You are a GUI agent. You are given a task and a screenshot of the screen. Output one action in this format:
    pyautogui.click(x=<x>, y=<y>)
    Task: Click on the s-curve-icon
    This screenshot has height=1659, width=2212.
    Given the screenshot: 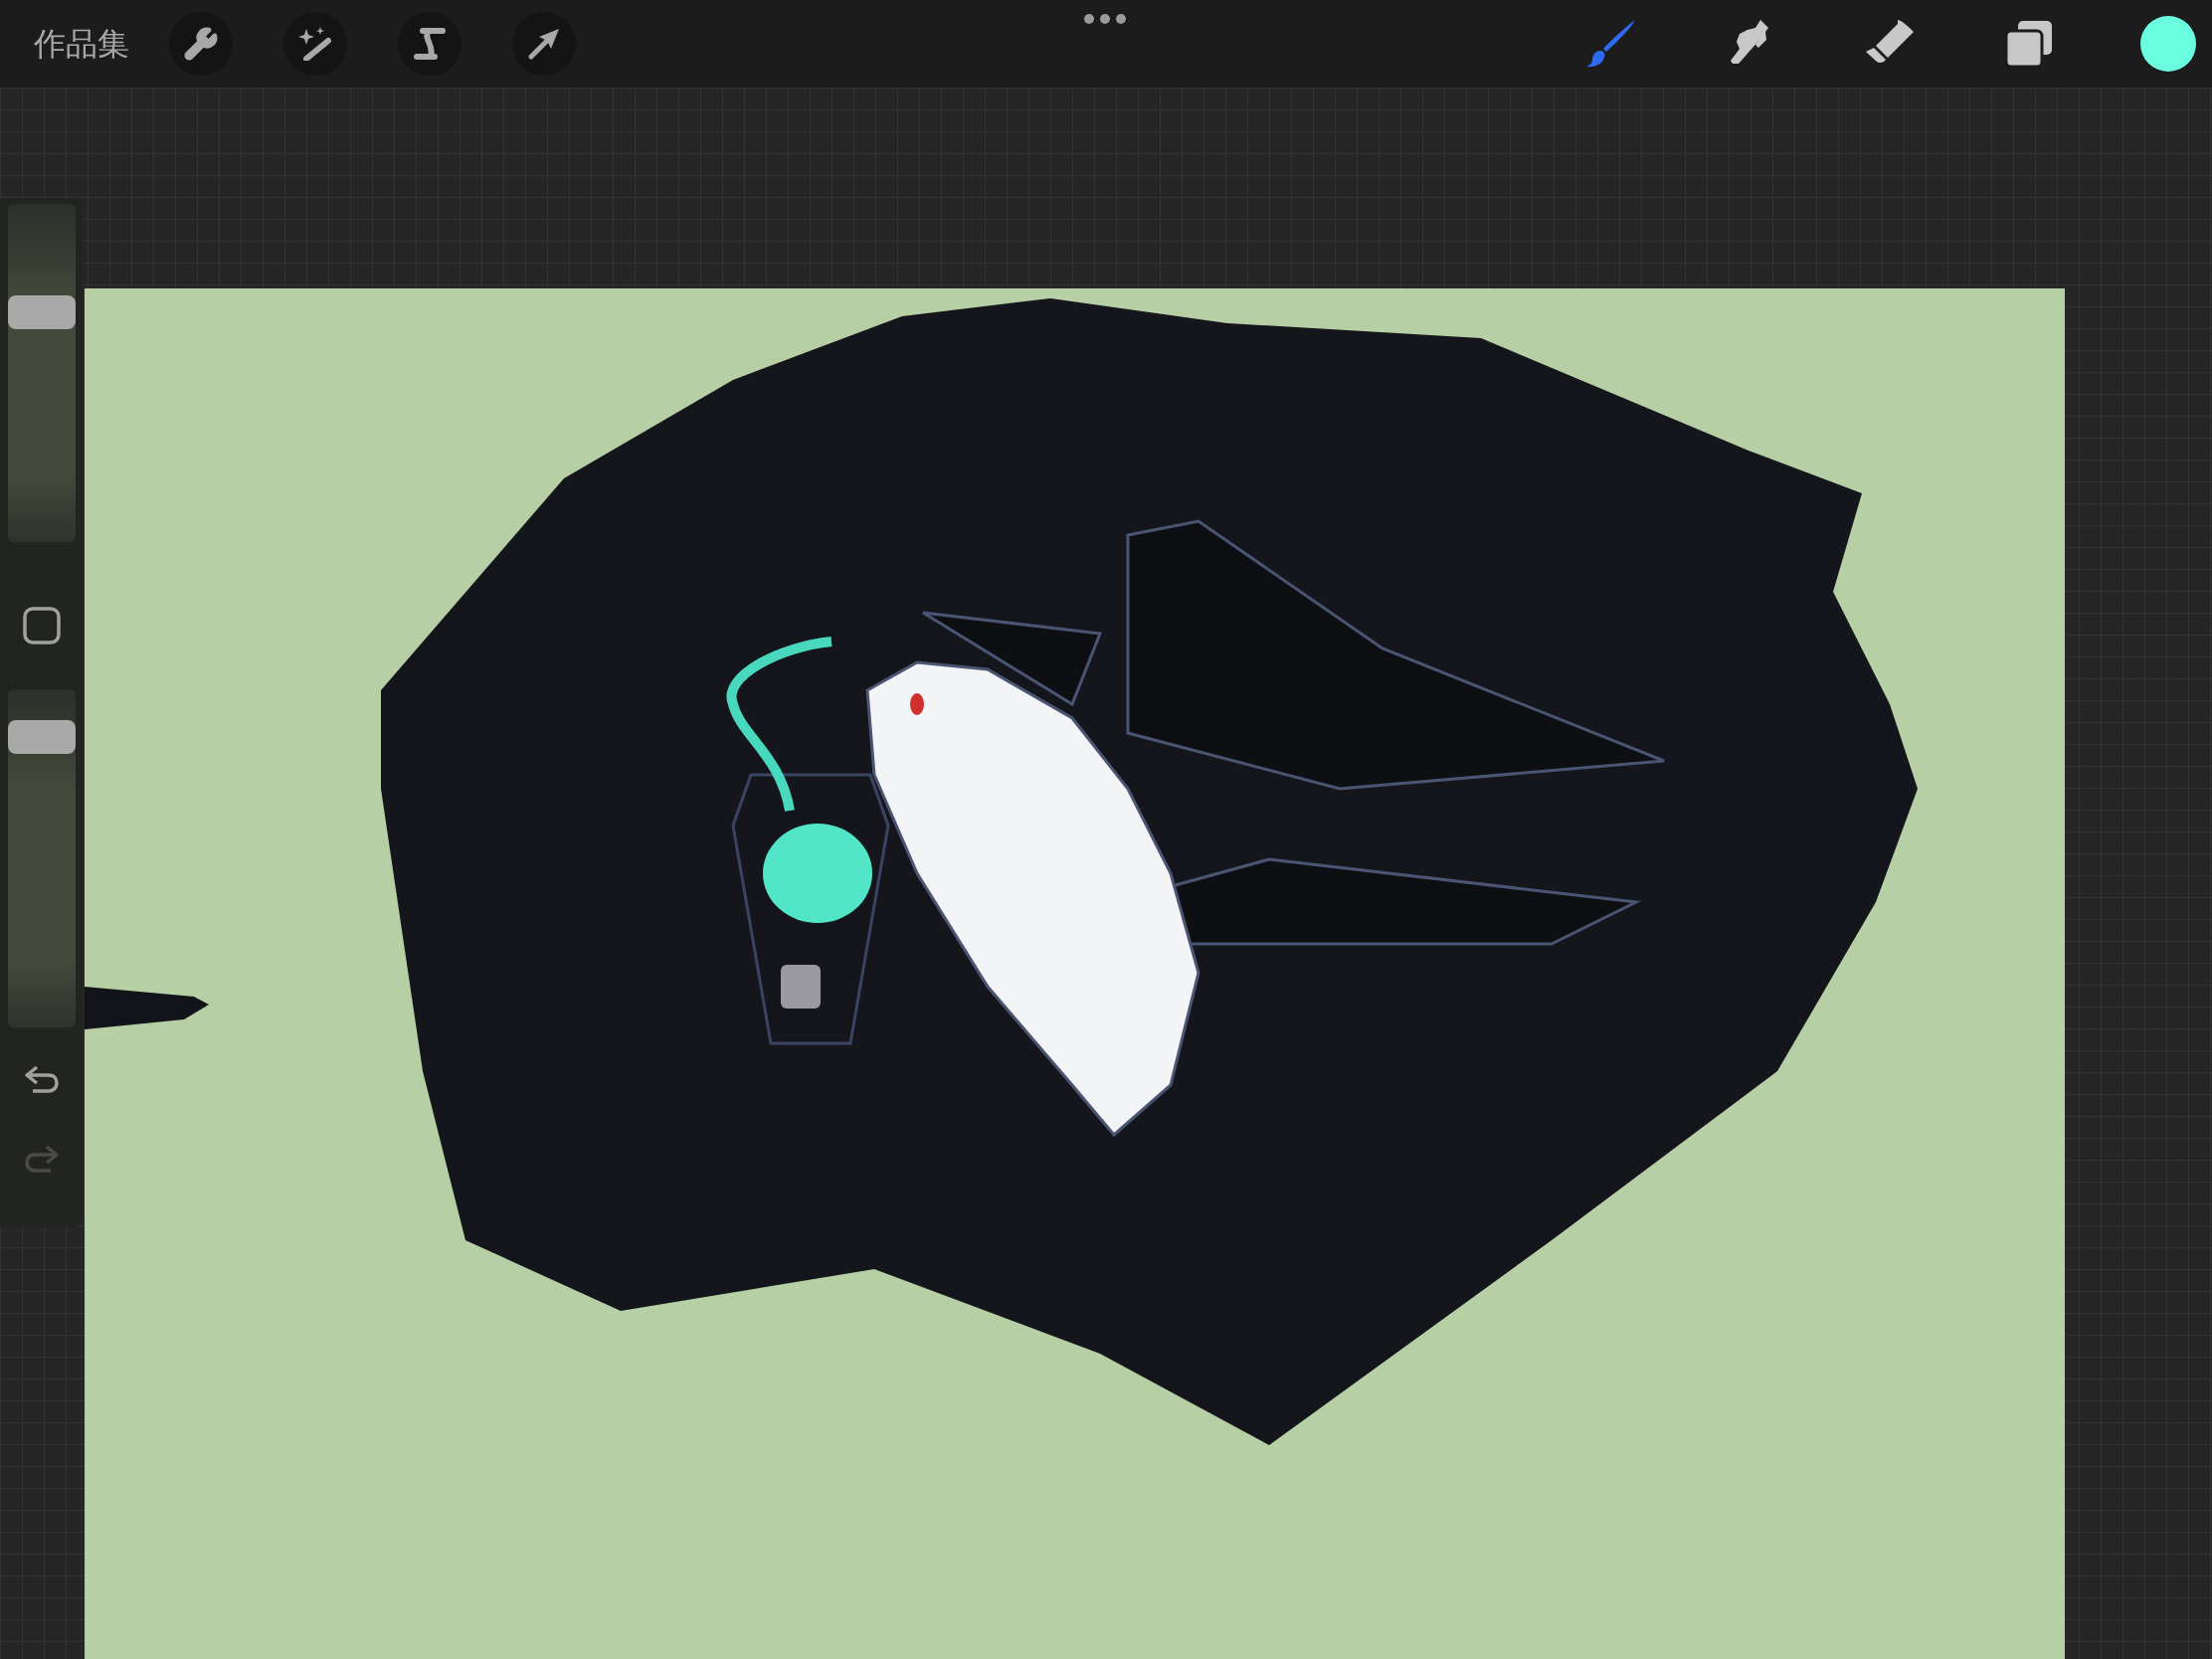 What is the action you would take?
    pyautogui.click(x=430, y=44)
    